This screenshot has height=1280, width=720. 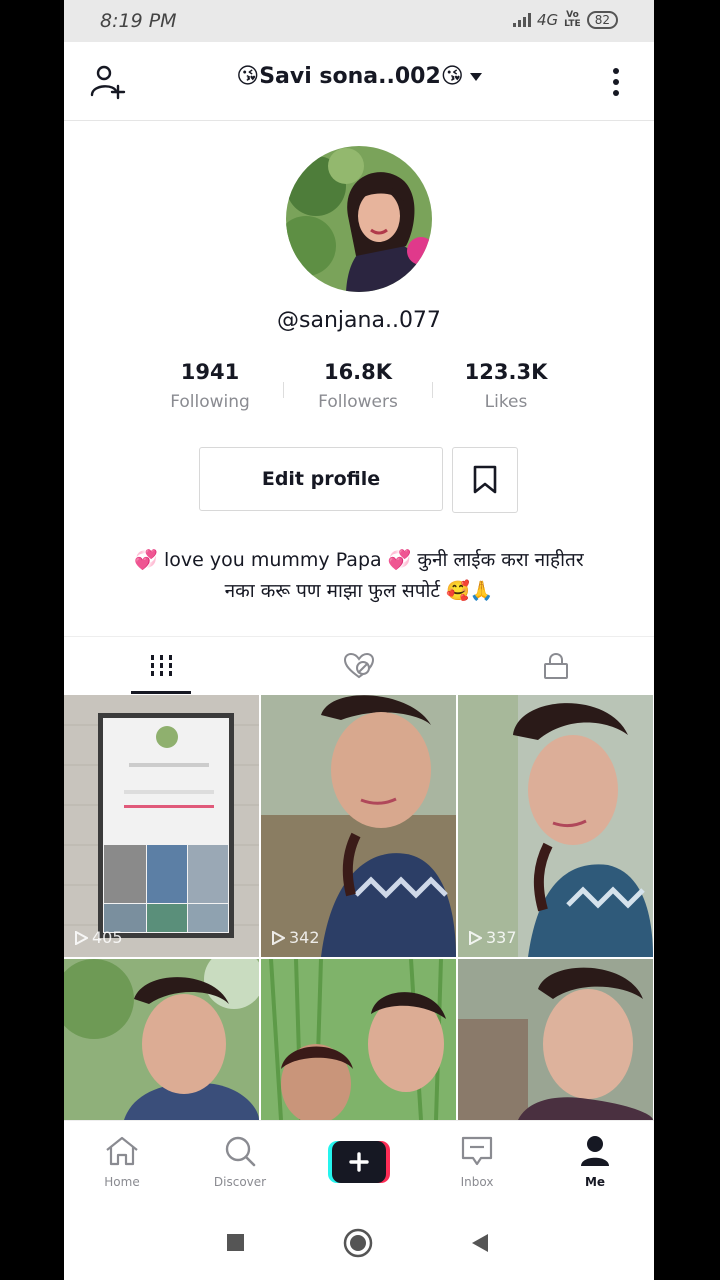 What do you see at coordinates (240, 1182) in the screenshot?
I see `nav-discover-label: Discover` at bounding box center [240, 1182].